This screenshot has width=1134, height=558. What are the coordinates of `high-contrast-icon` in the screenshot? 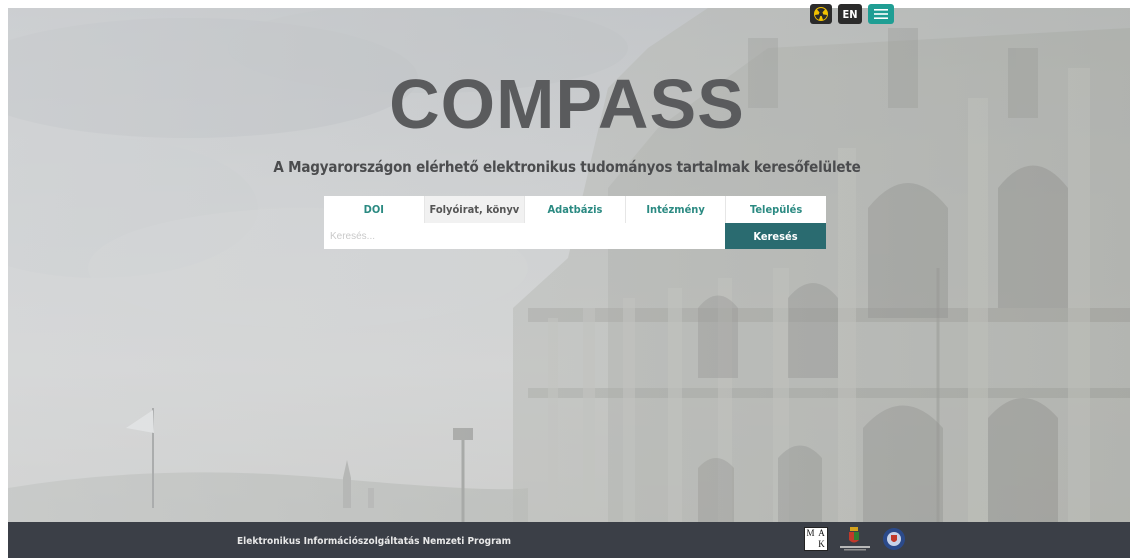 It's located at (821, 14).